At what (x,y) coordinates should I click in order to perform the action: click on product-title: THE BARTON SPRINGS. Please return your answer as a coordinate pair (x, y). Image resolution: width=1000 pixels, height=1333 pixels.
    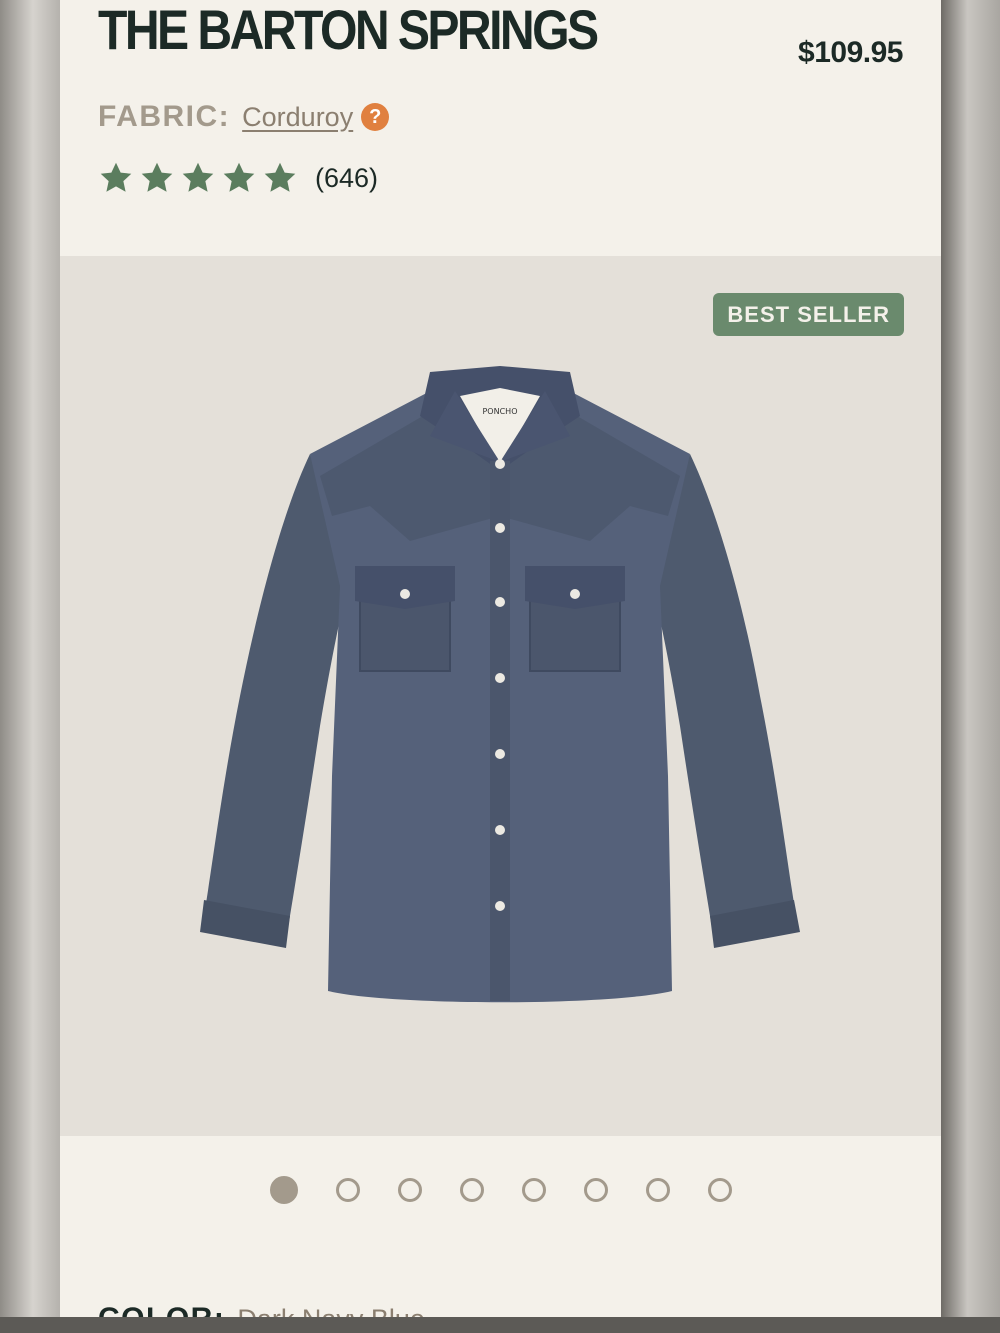
    Looking at the image, I should click on (348, 30).